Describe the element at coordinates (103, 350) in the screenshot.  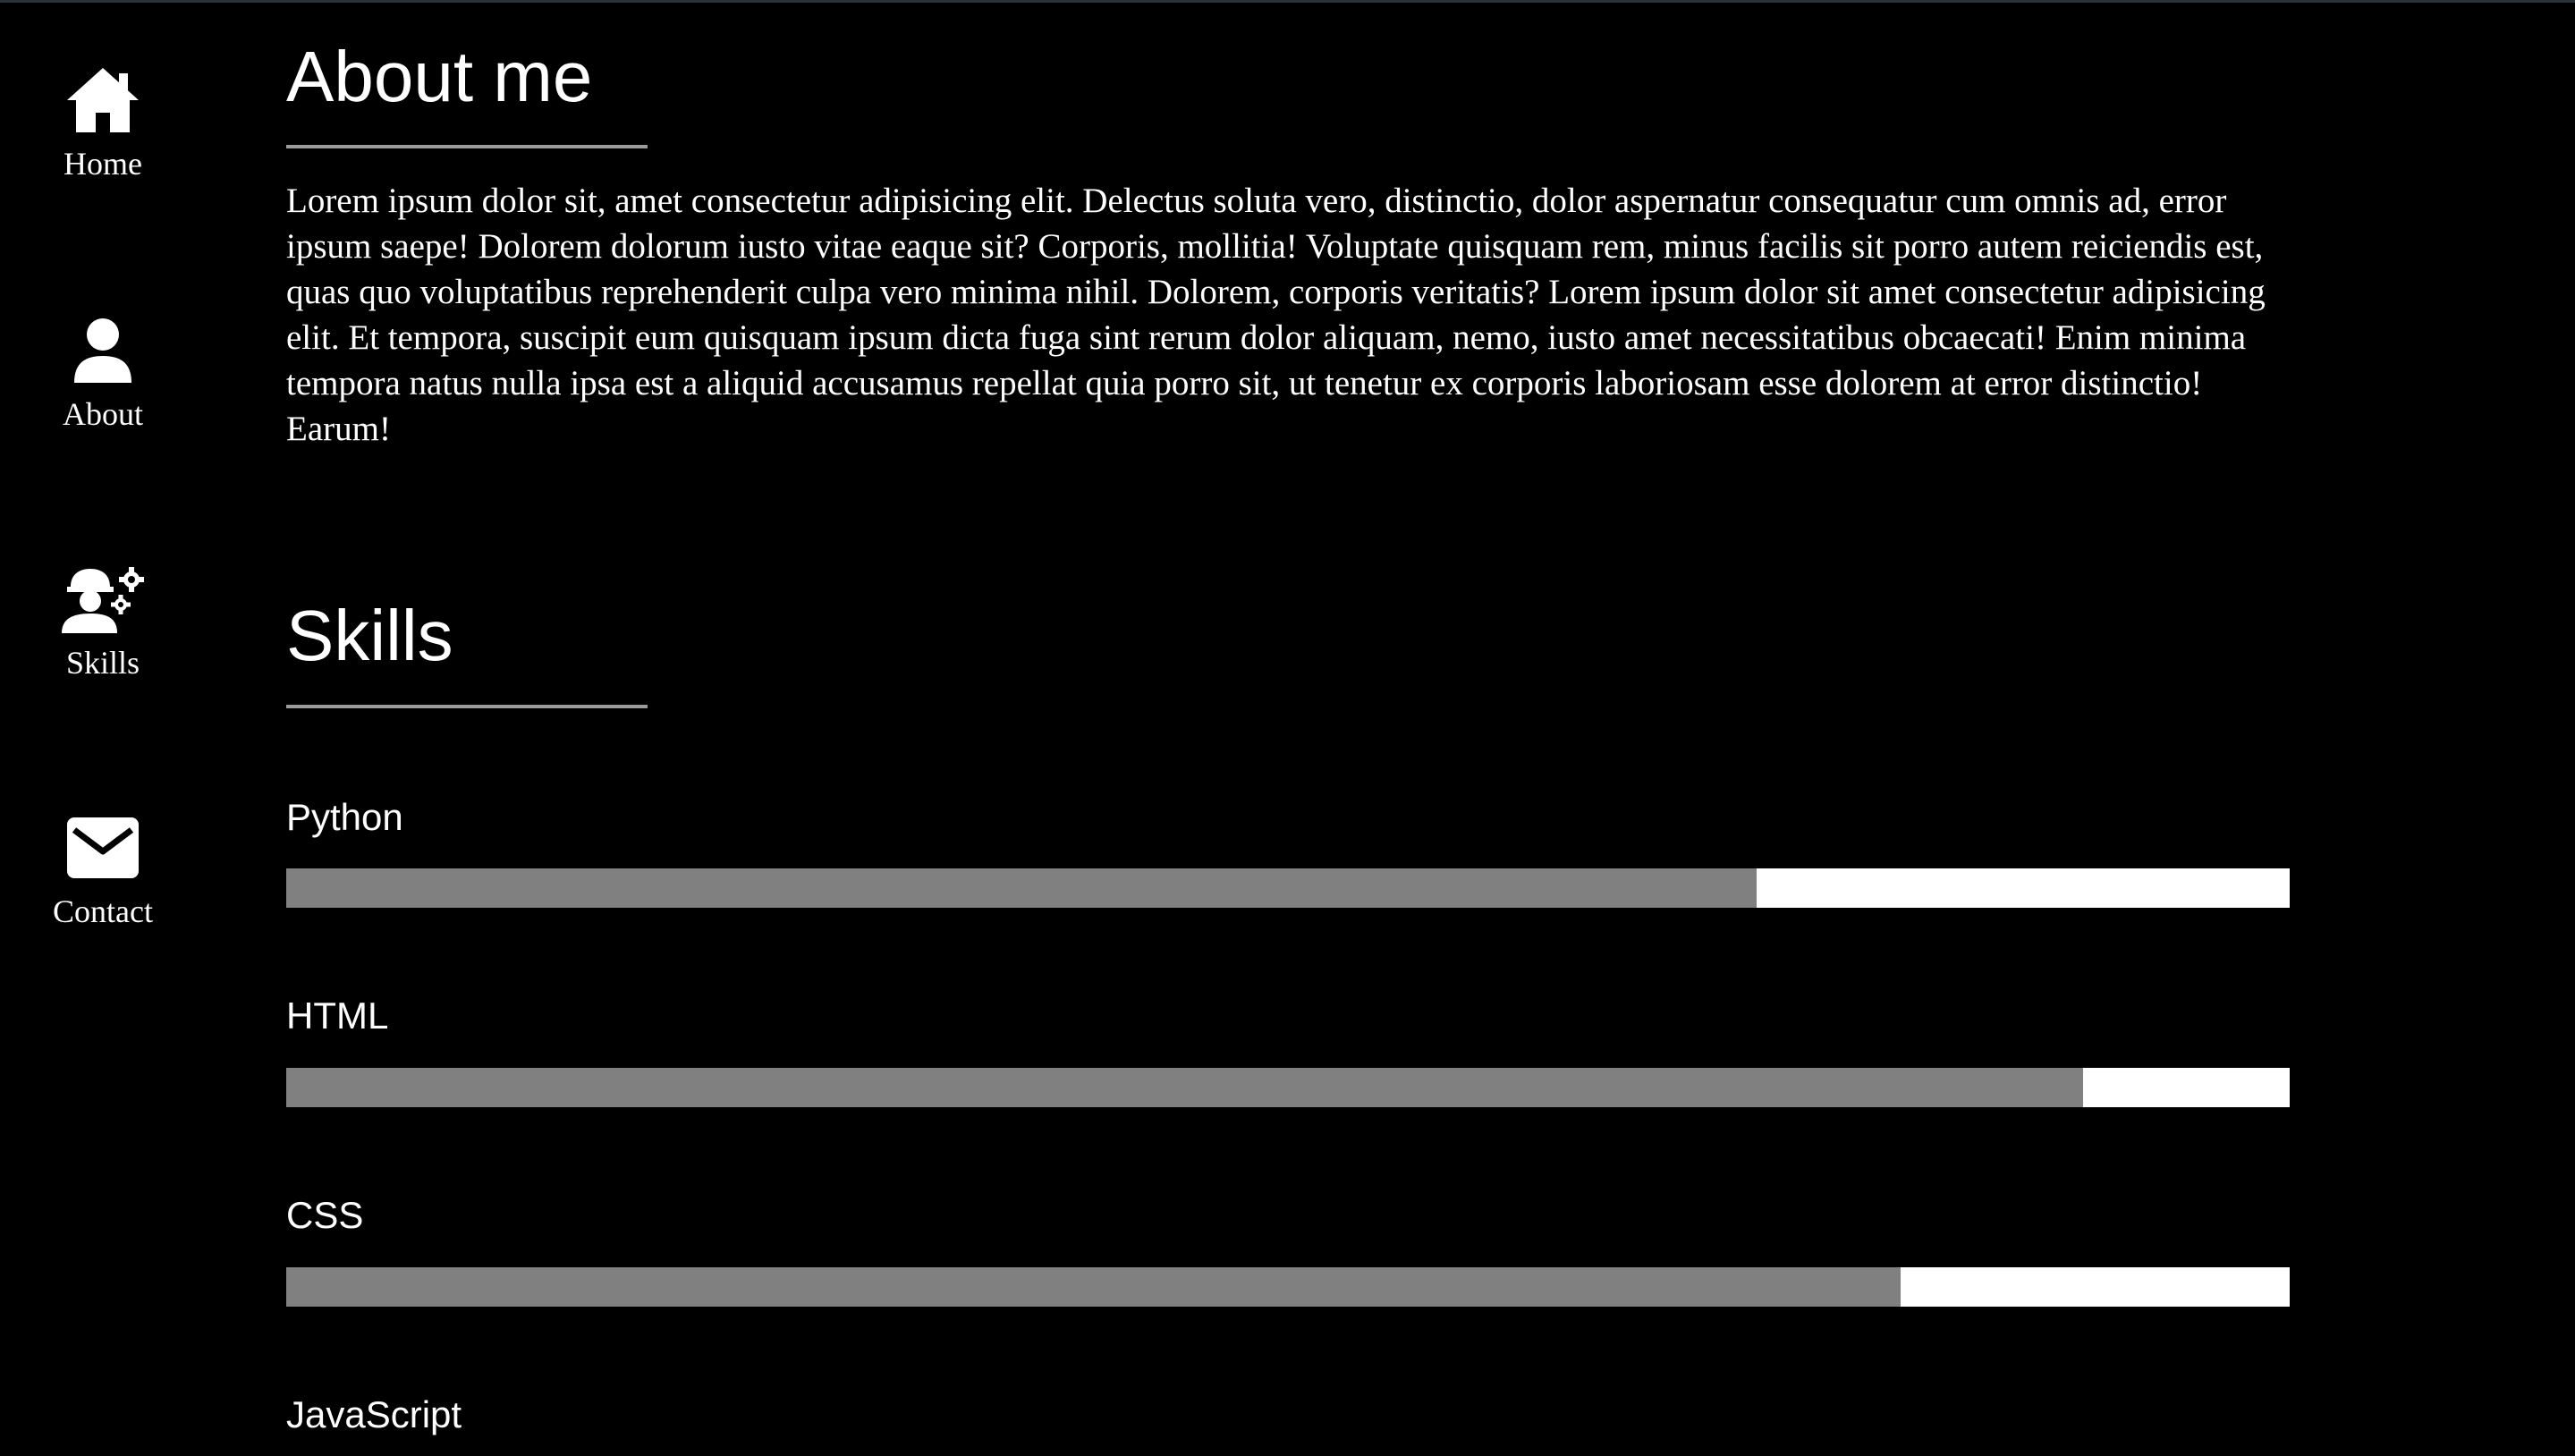
I see `user-icon` at that location.